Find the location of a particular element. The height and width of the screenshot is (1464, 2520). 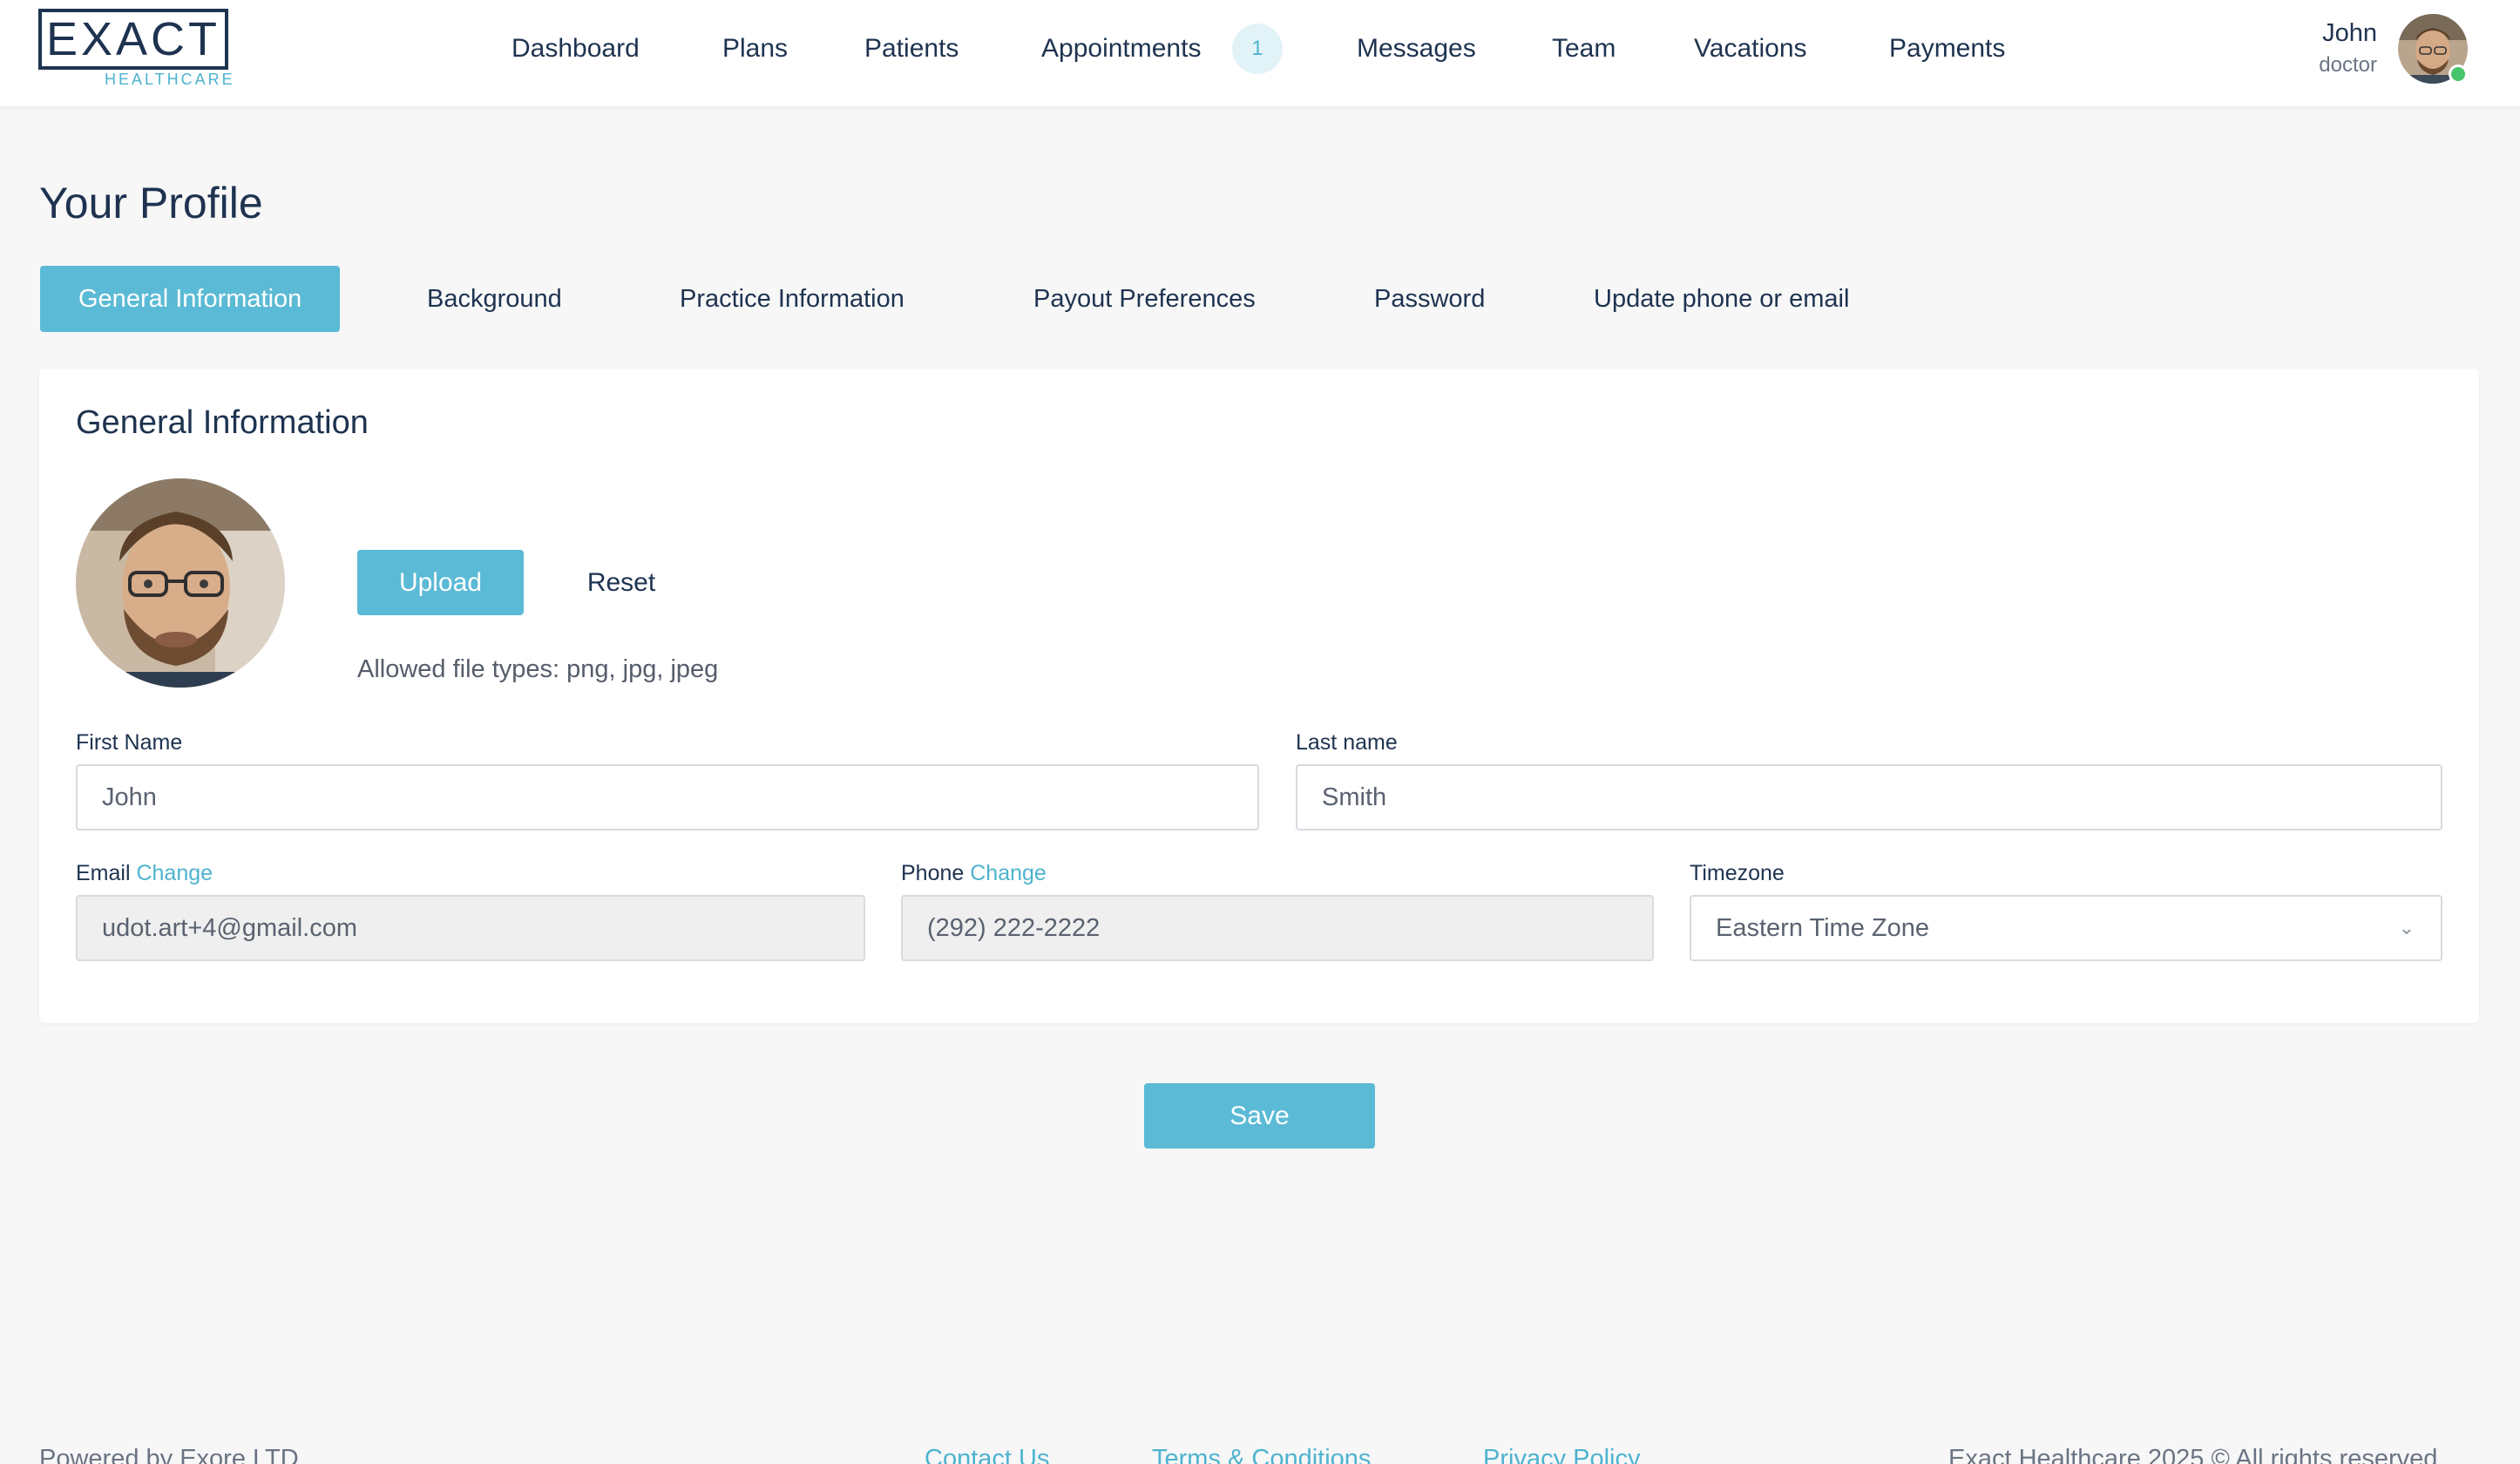

email-field: udot.art+4@gmail.com is located at coordinates (470, 928).